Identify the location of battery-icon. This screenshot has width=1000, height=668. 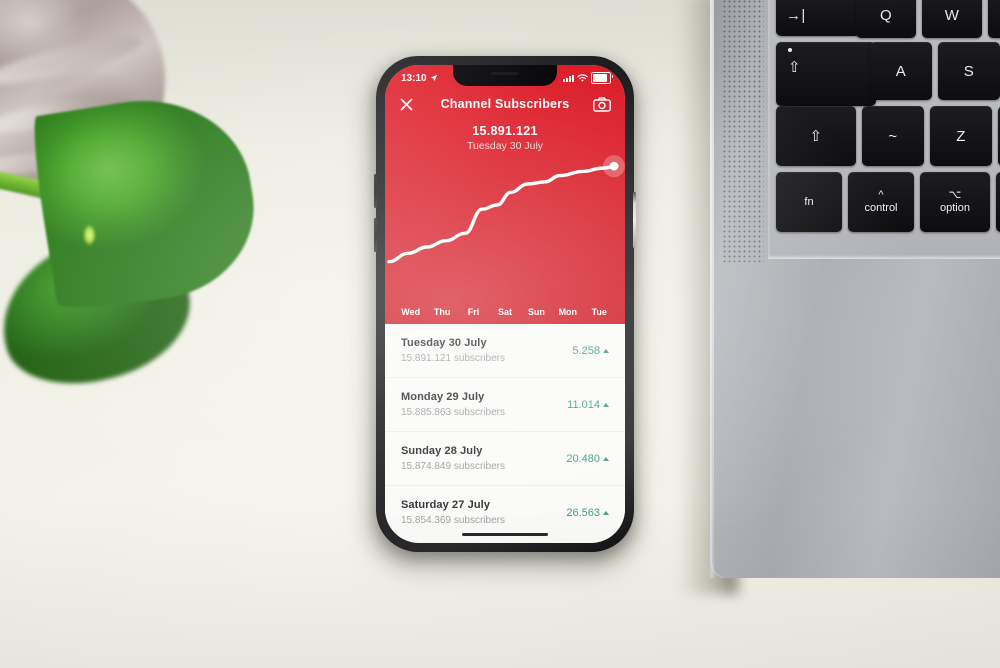
(602, 78).